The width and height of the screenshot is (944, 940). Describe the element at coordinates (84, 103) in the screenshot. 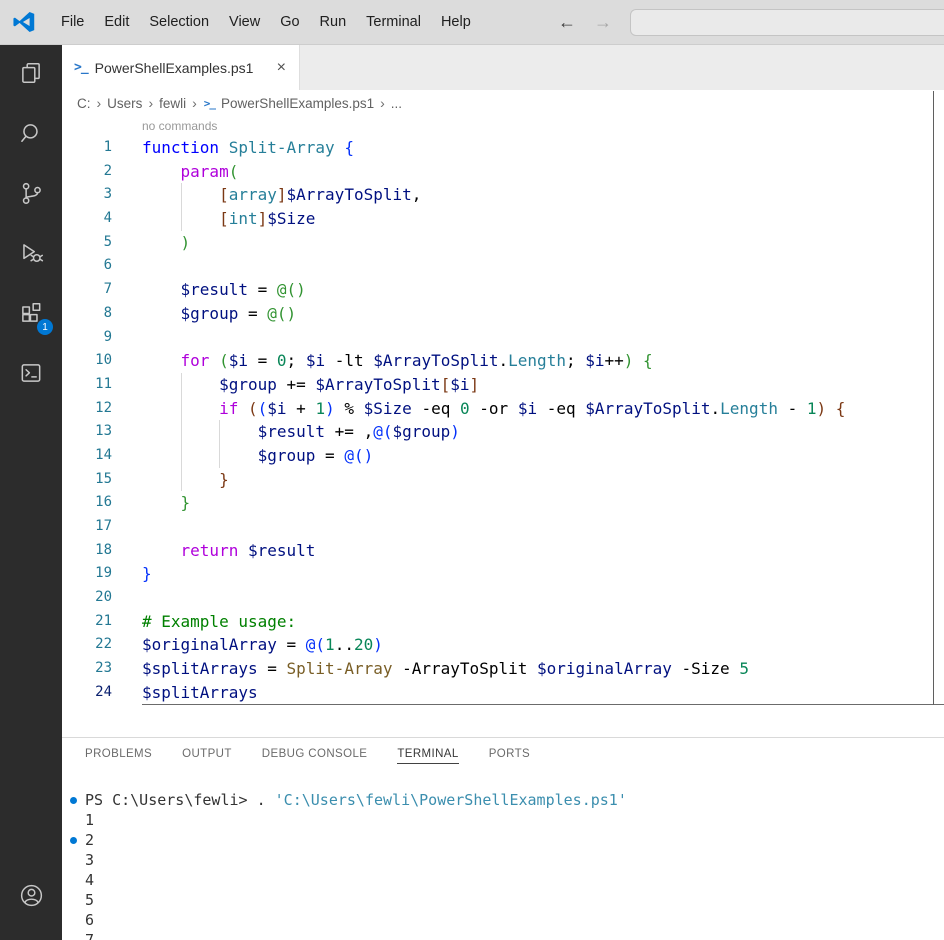

I see `breadcrumb-item: C:` at that location.